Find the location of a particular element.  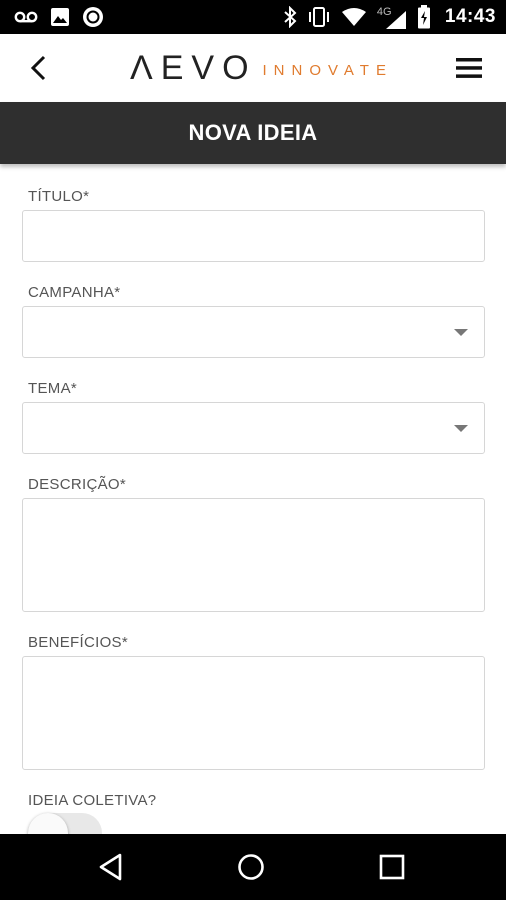

app-header: ΛEVO INNOVATE is located at coordinates (253, 68).